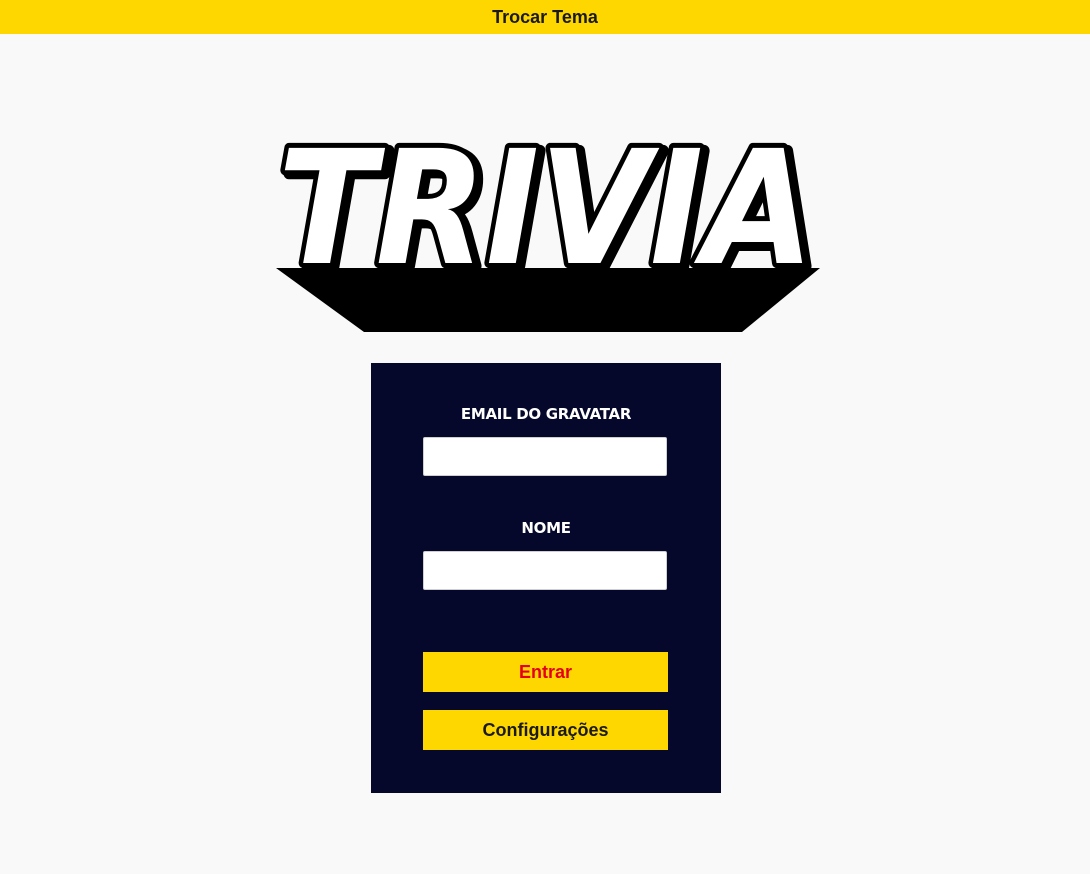  I want to click on trivia-logo: TRIVIA TRIVIA TRIVIA, so click(547, 238).